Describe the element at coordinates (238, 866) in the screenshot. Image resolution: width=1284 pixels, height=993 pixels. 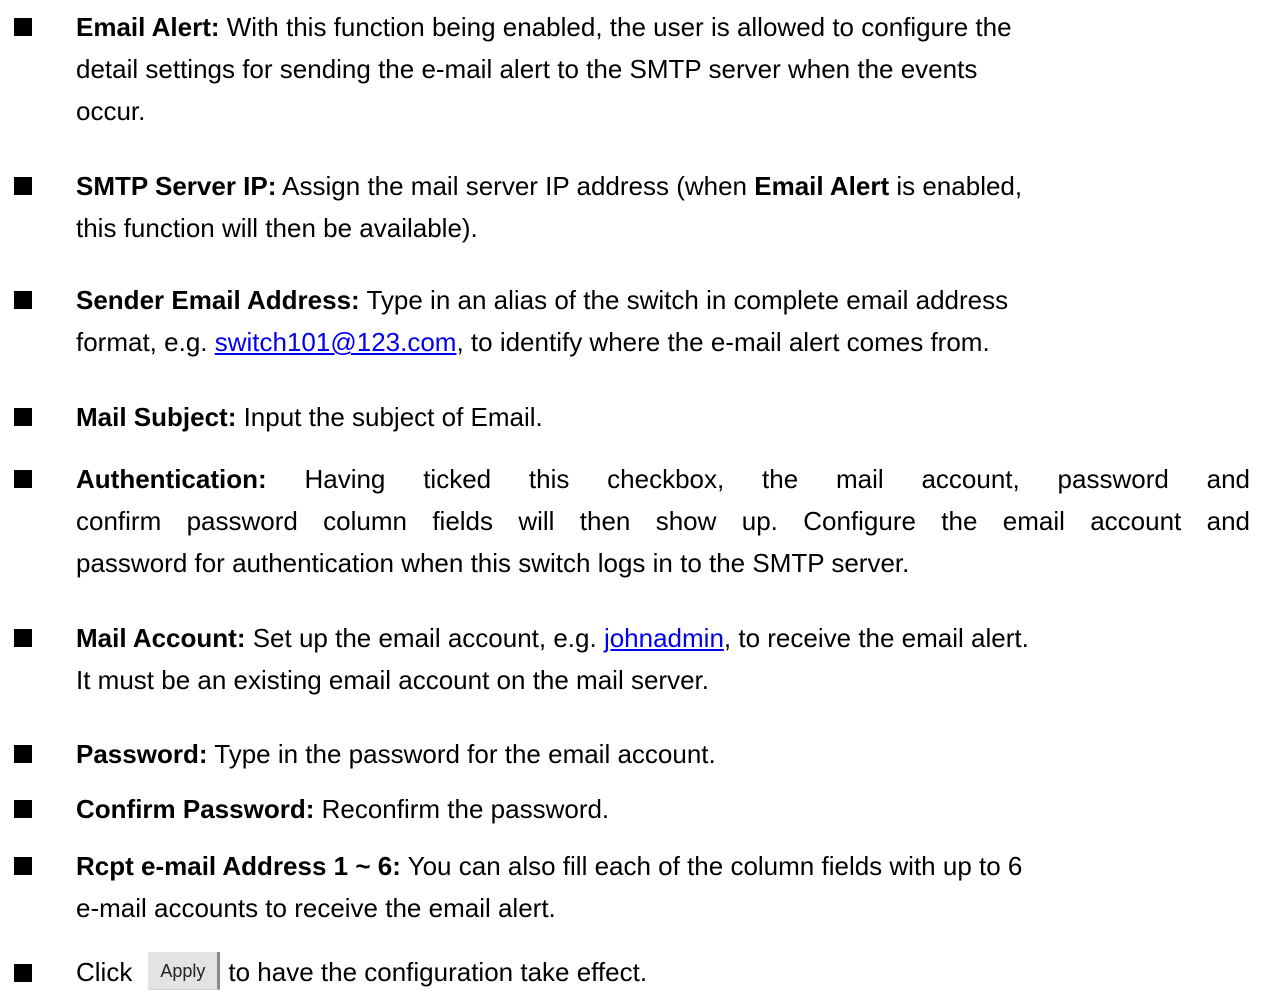
I see `item-label: Rcpt e-mail Address 1 ~ 6:` at that location.